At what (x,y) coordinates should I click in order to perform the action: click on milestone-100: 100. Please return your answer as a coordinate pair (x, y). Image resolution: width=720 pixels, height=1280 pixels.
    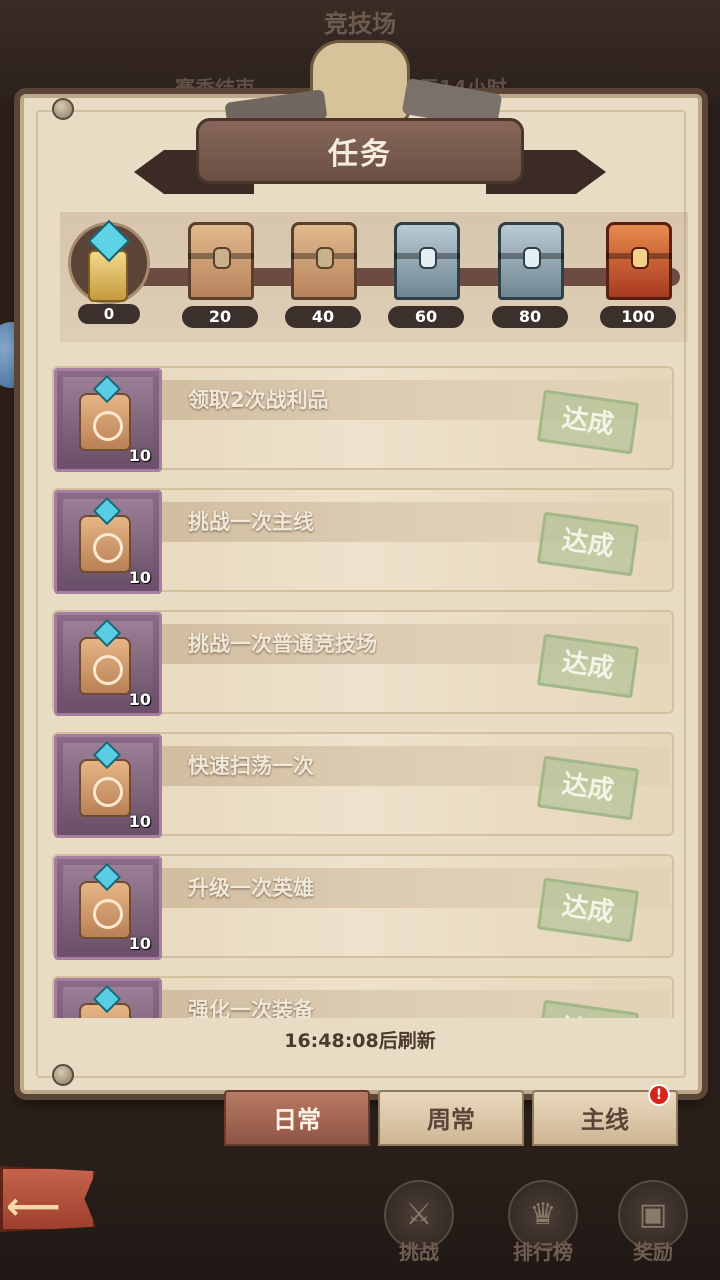
    Looking at the image, I should click on (638, 277).